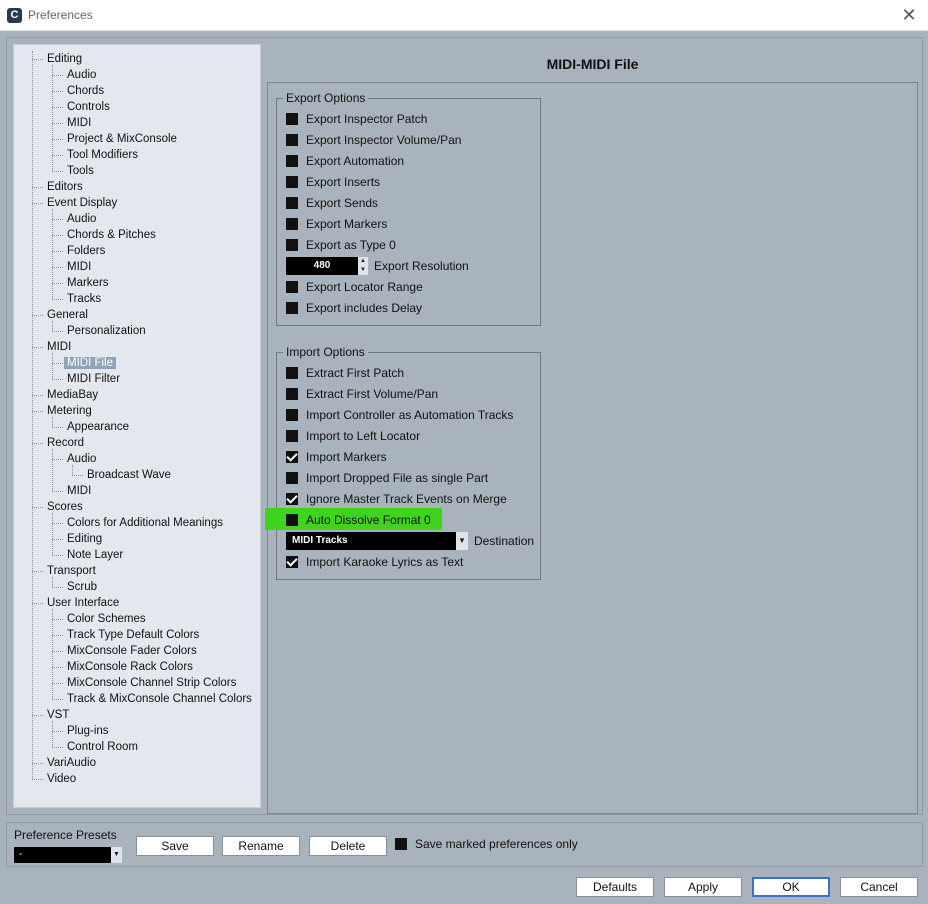 The image size is (928, 904). What do you see at coordinates (93, 379) in the screenshot?
I see `tree-item: MIDI Filter` at bounding box center [93, 379].